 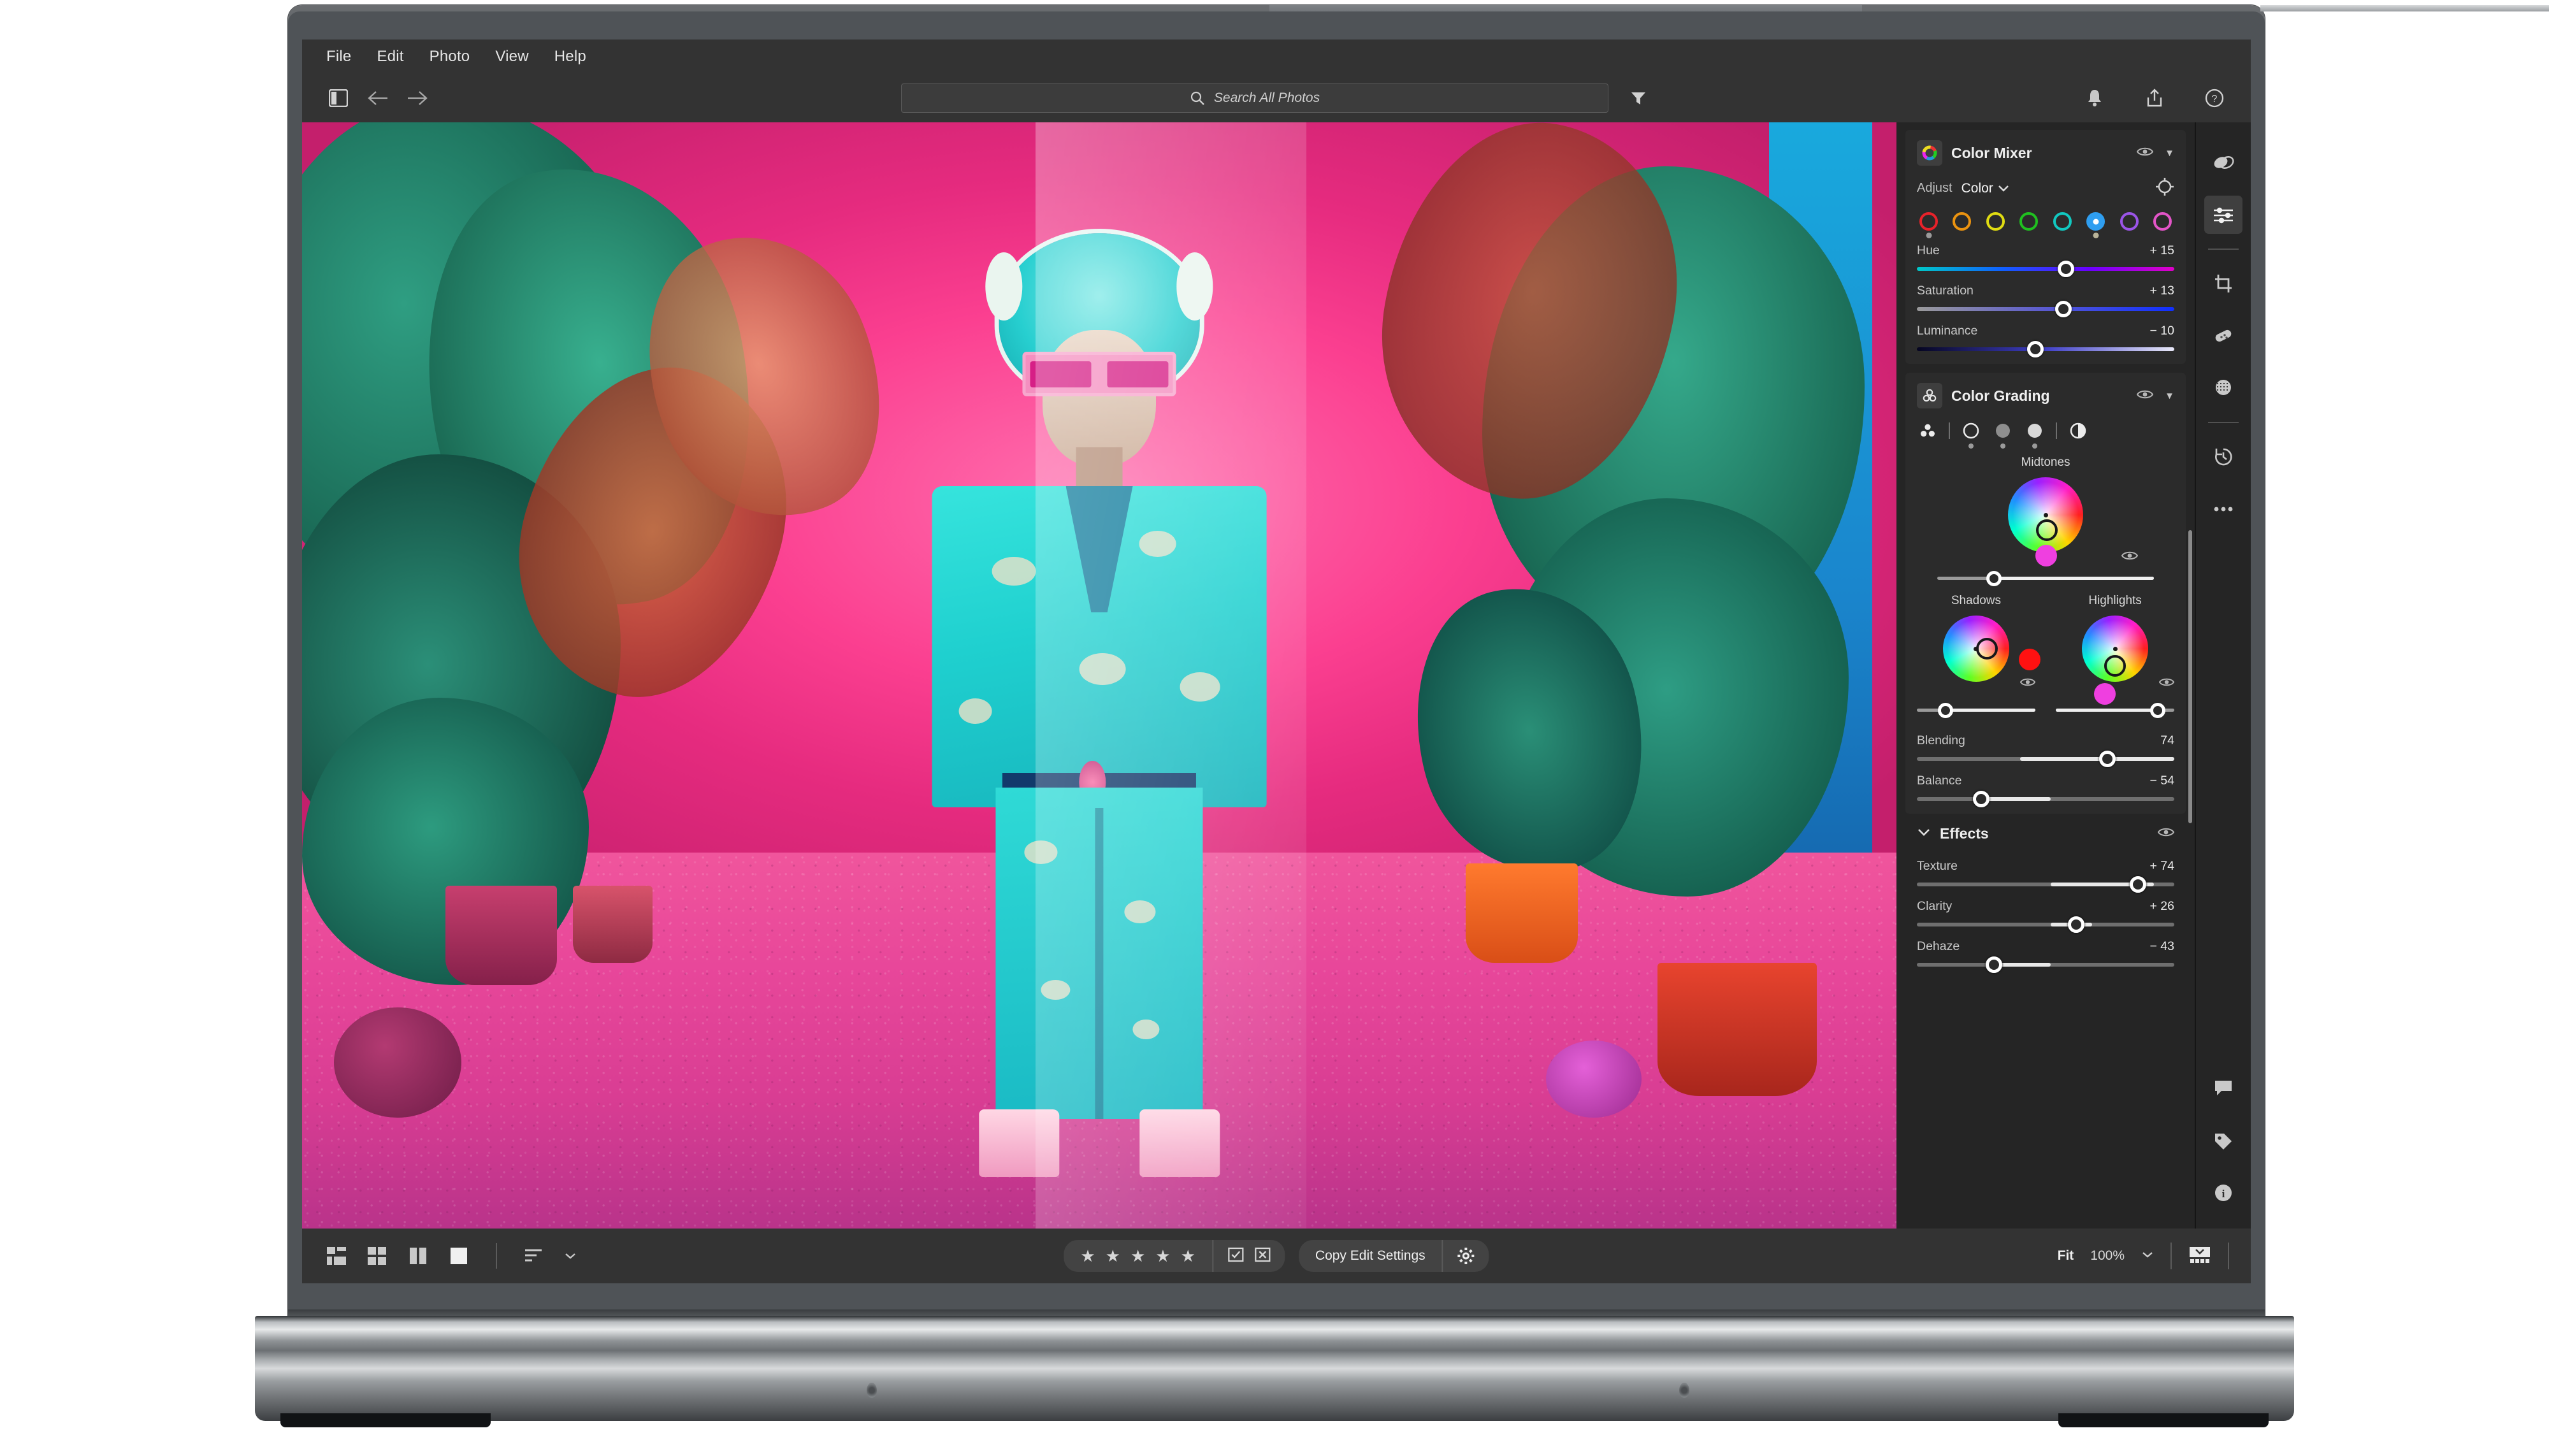 I want to click on clarity-slider, so click(x=2045, y=924).